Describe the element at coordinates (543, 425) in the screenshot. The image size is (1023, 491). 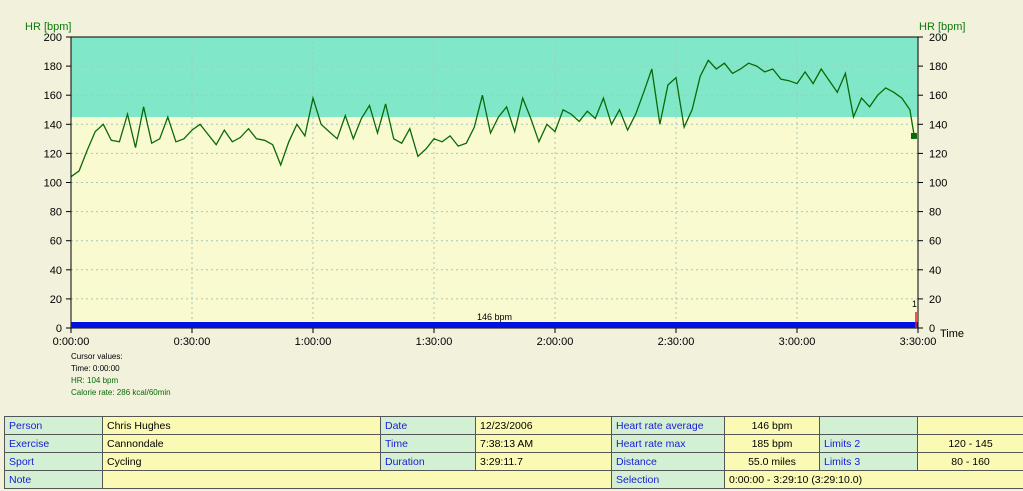
I see `date-value: 12/23/2006` at that location.